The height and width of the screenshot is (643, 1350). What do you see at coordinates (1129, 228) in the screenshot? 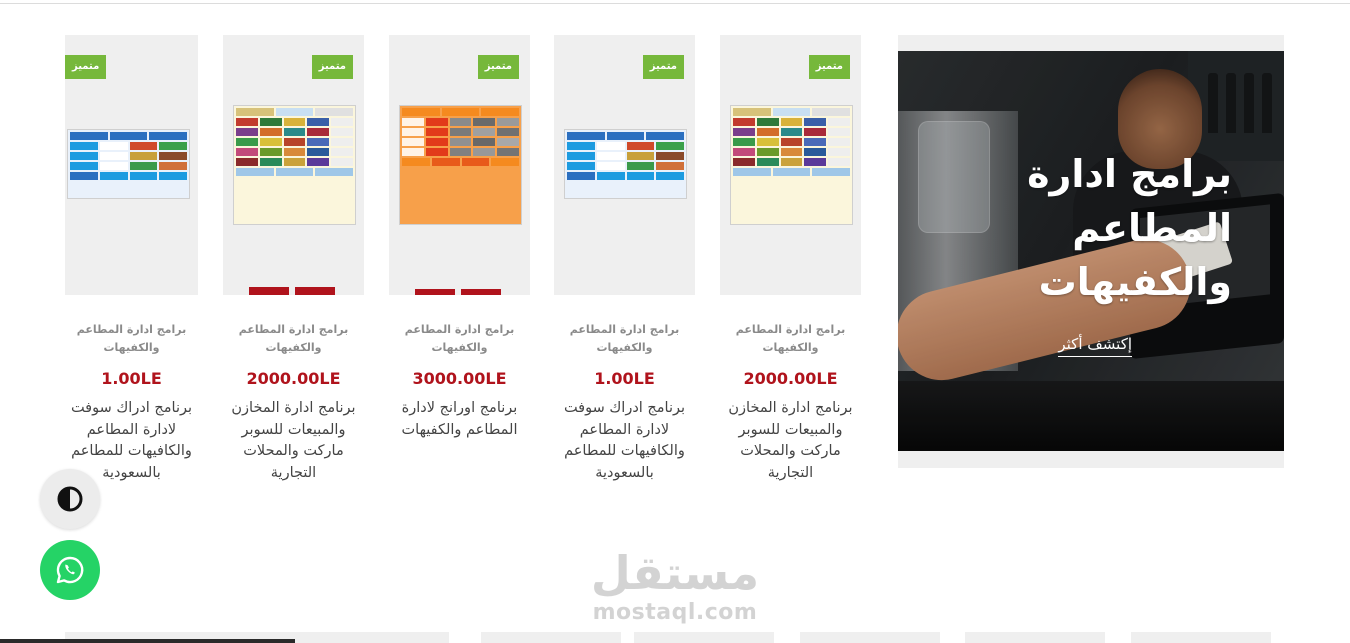
I see `banner-title: برامج ادارة المطاعم والكفيهات` at bounding box center [1129, 228].